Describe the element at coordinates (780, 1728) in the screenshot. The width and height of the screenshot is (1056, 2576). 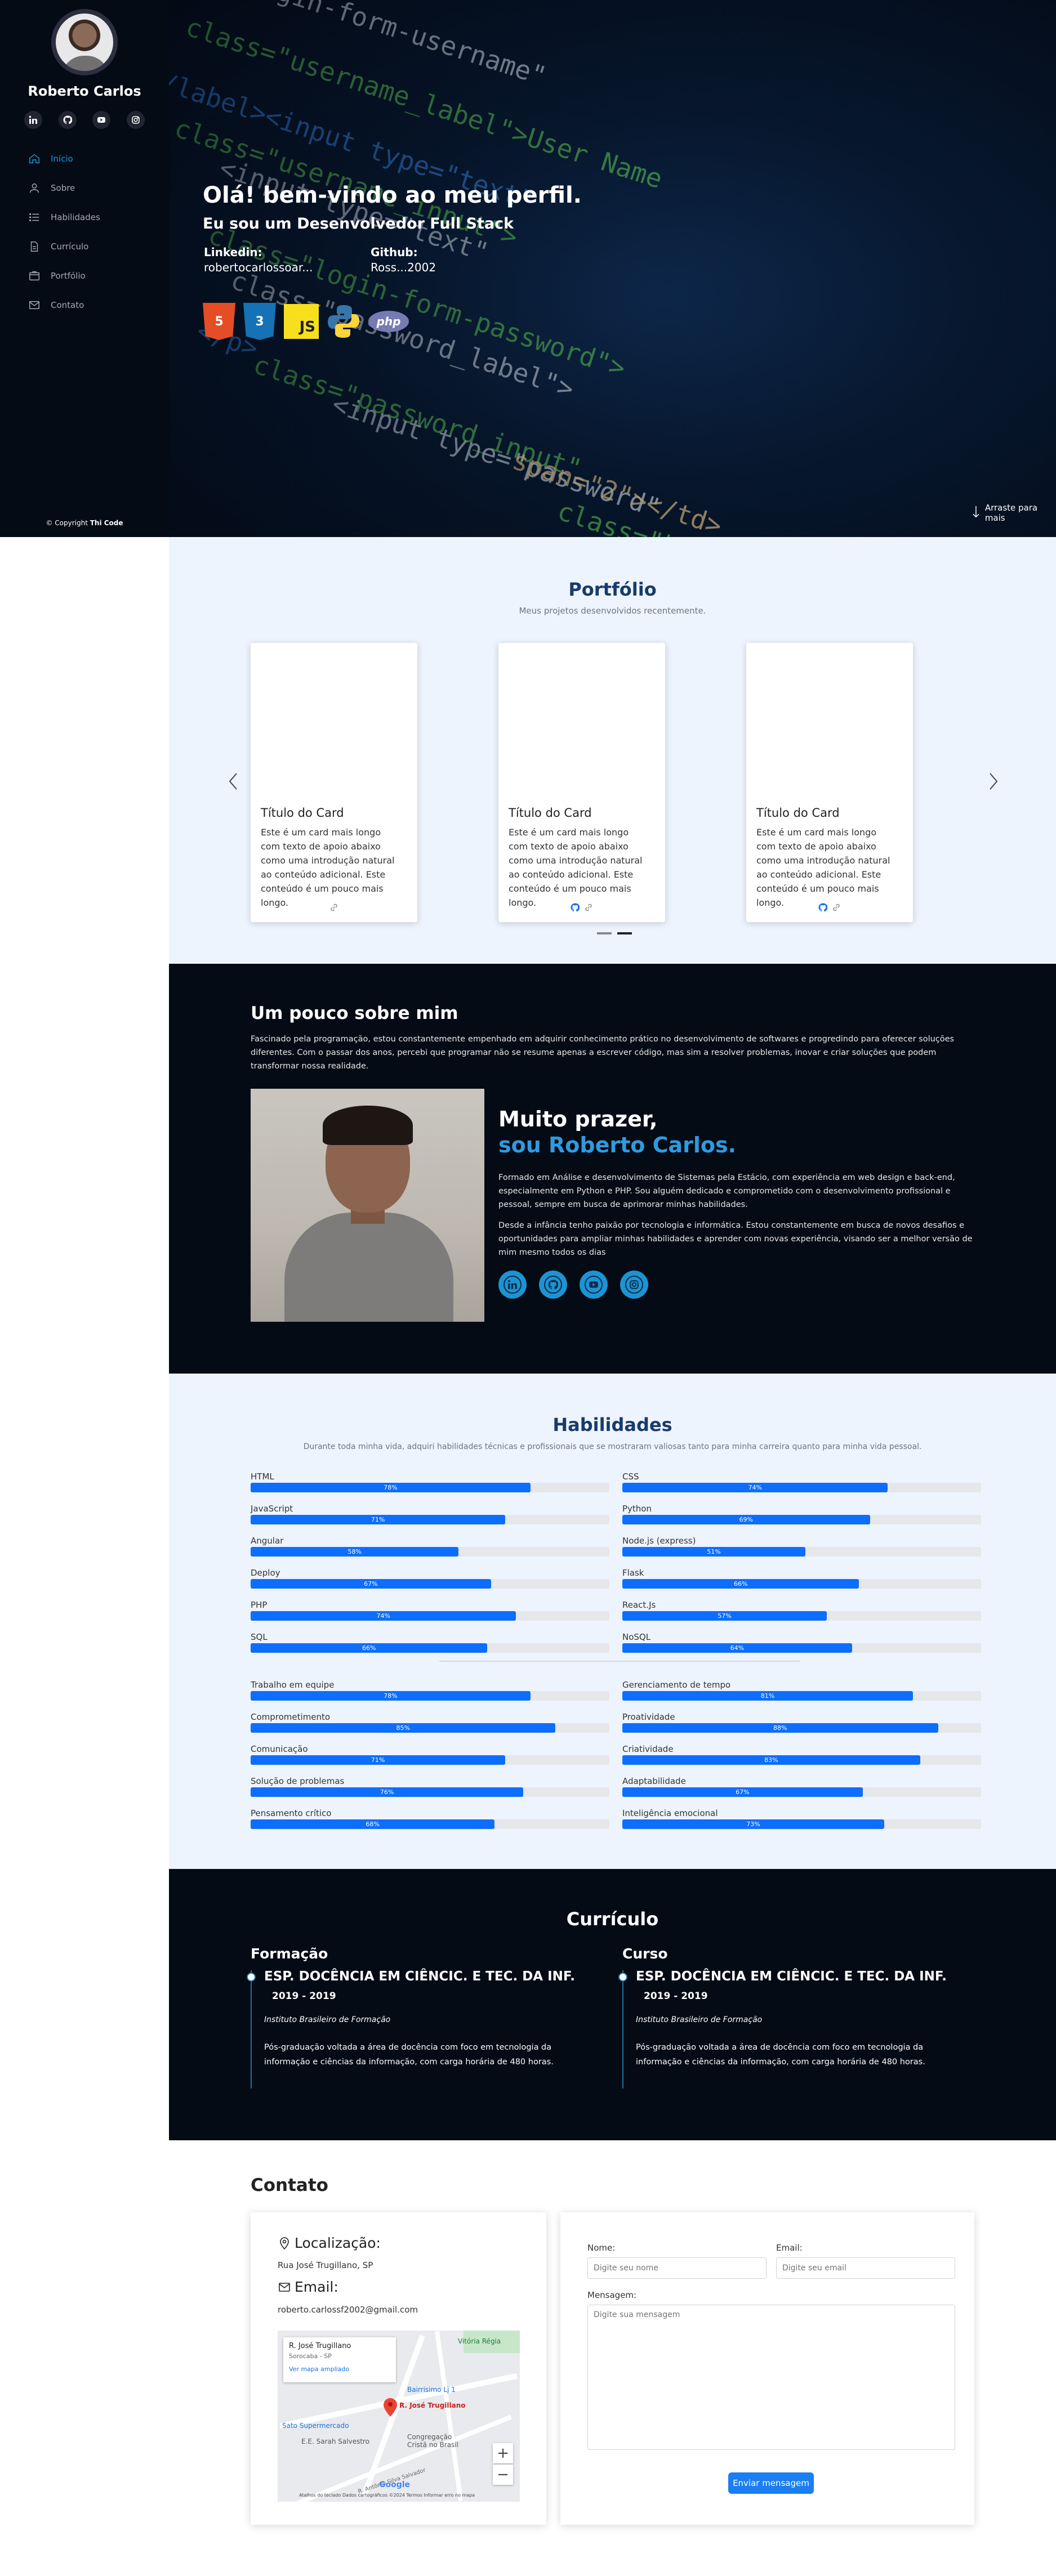
I see `skill-progress-fill: 88%` at that location.